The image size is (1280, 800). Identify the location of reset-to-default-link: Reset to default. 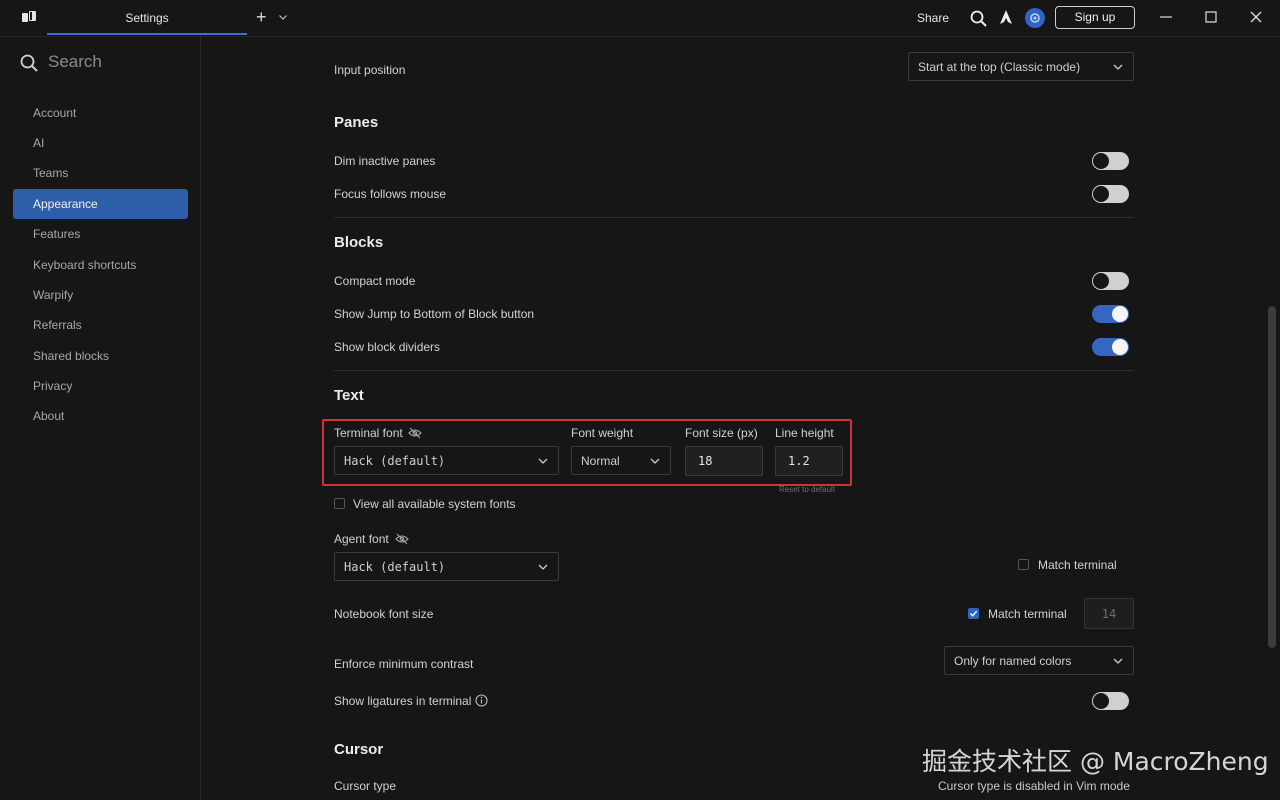
(807, 489).